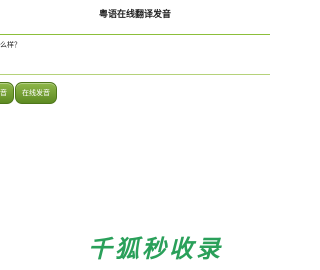  I want to click on online-pronounce-button: 在线发音, so click(36, 93).